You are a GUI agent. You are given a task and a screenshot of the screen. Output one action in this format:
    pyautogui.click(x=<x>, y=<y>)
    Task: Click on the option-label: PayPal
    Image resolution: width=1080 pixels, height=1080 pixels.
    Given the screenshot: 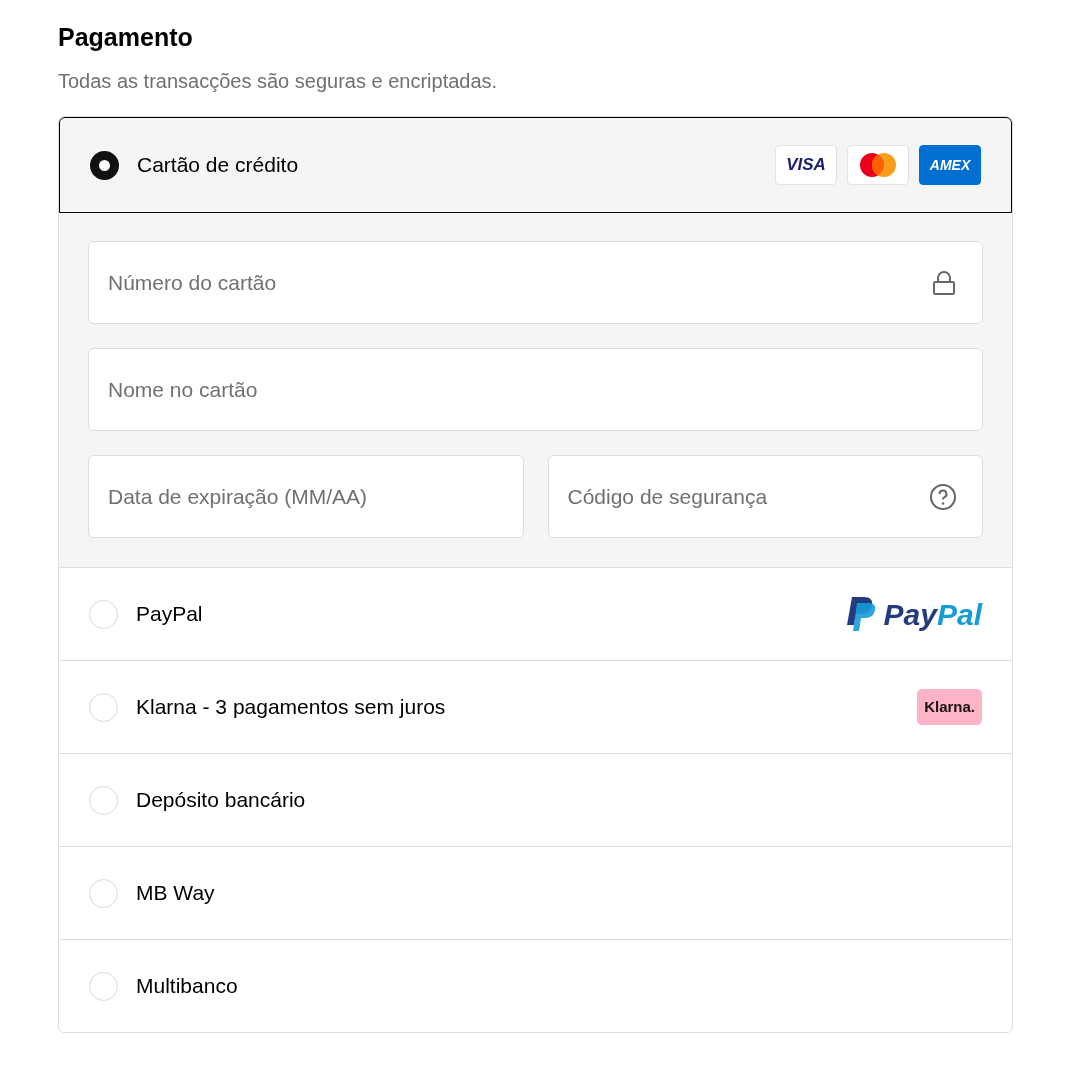 What is the action you would take?
    pyautogui.click(x=170, y=614)
    